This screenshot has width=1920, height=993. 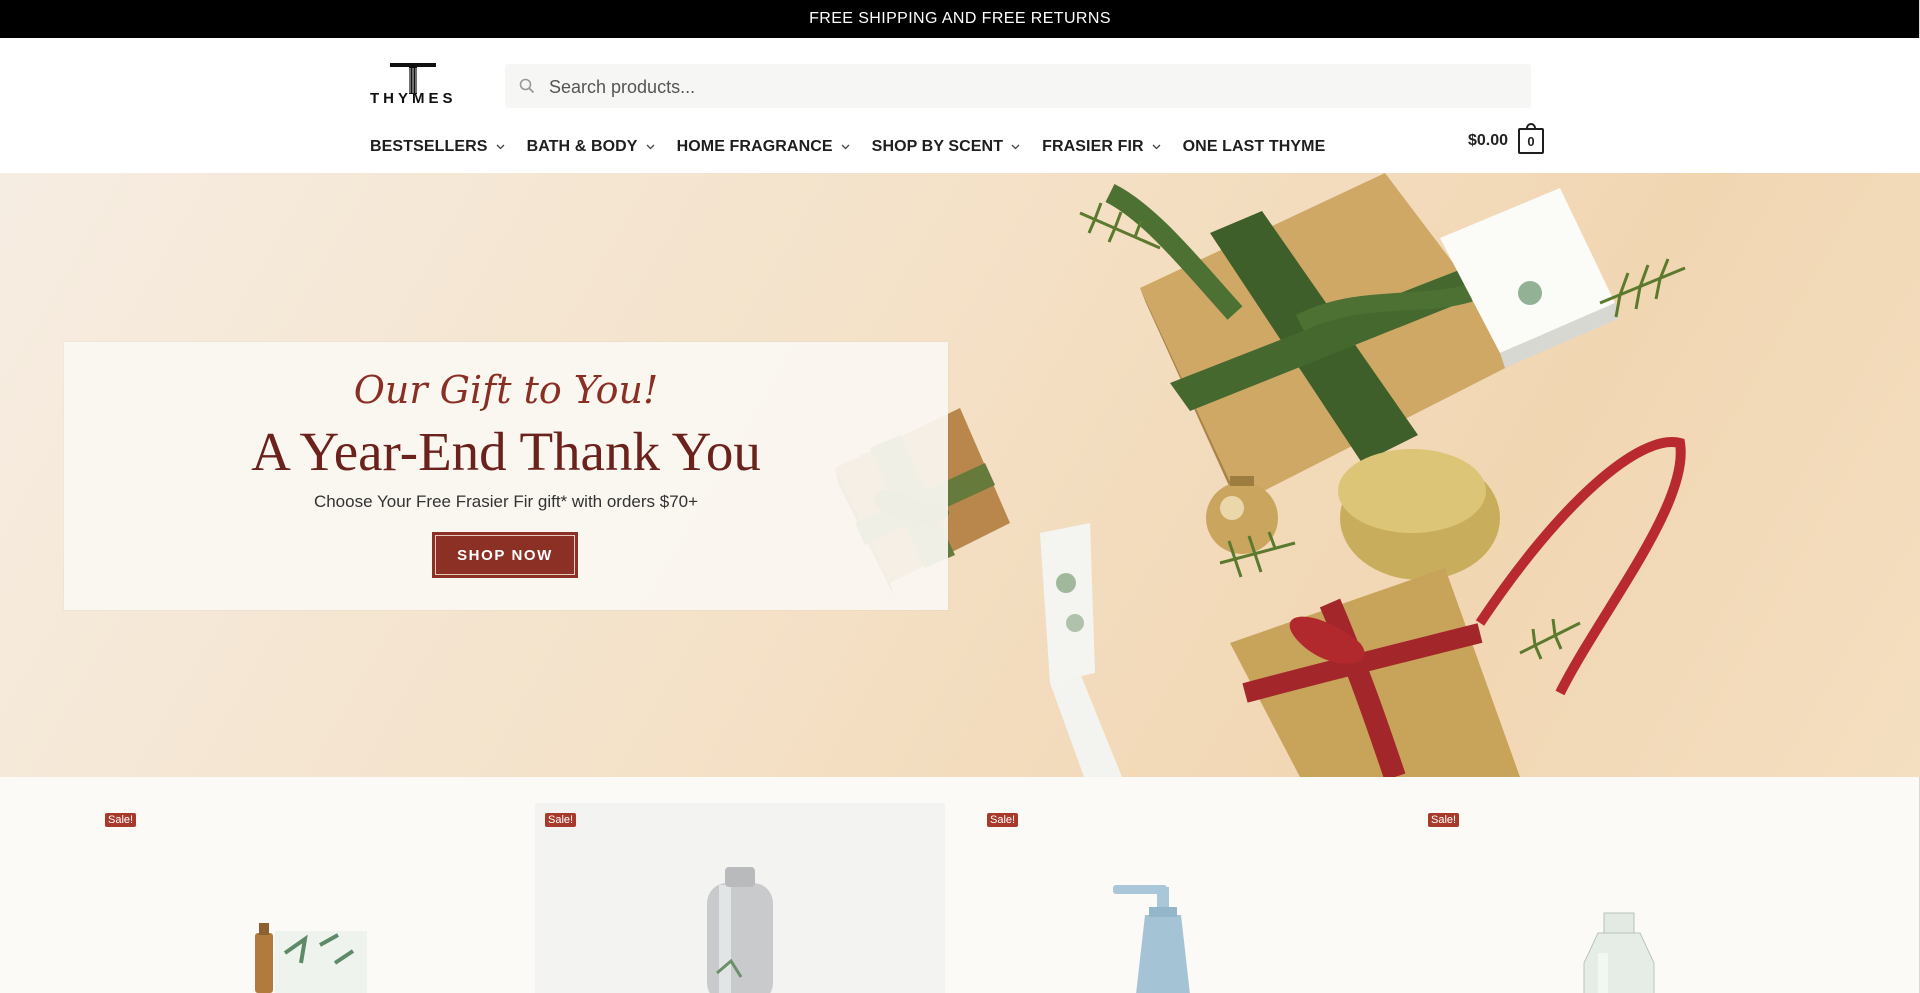 What do you see at coordinates (582, 146) in the screenshot?
I see `nav-item-label: BATH & BODY` at bounding box center [582, 146].